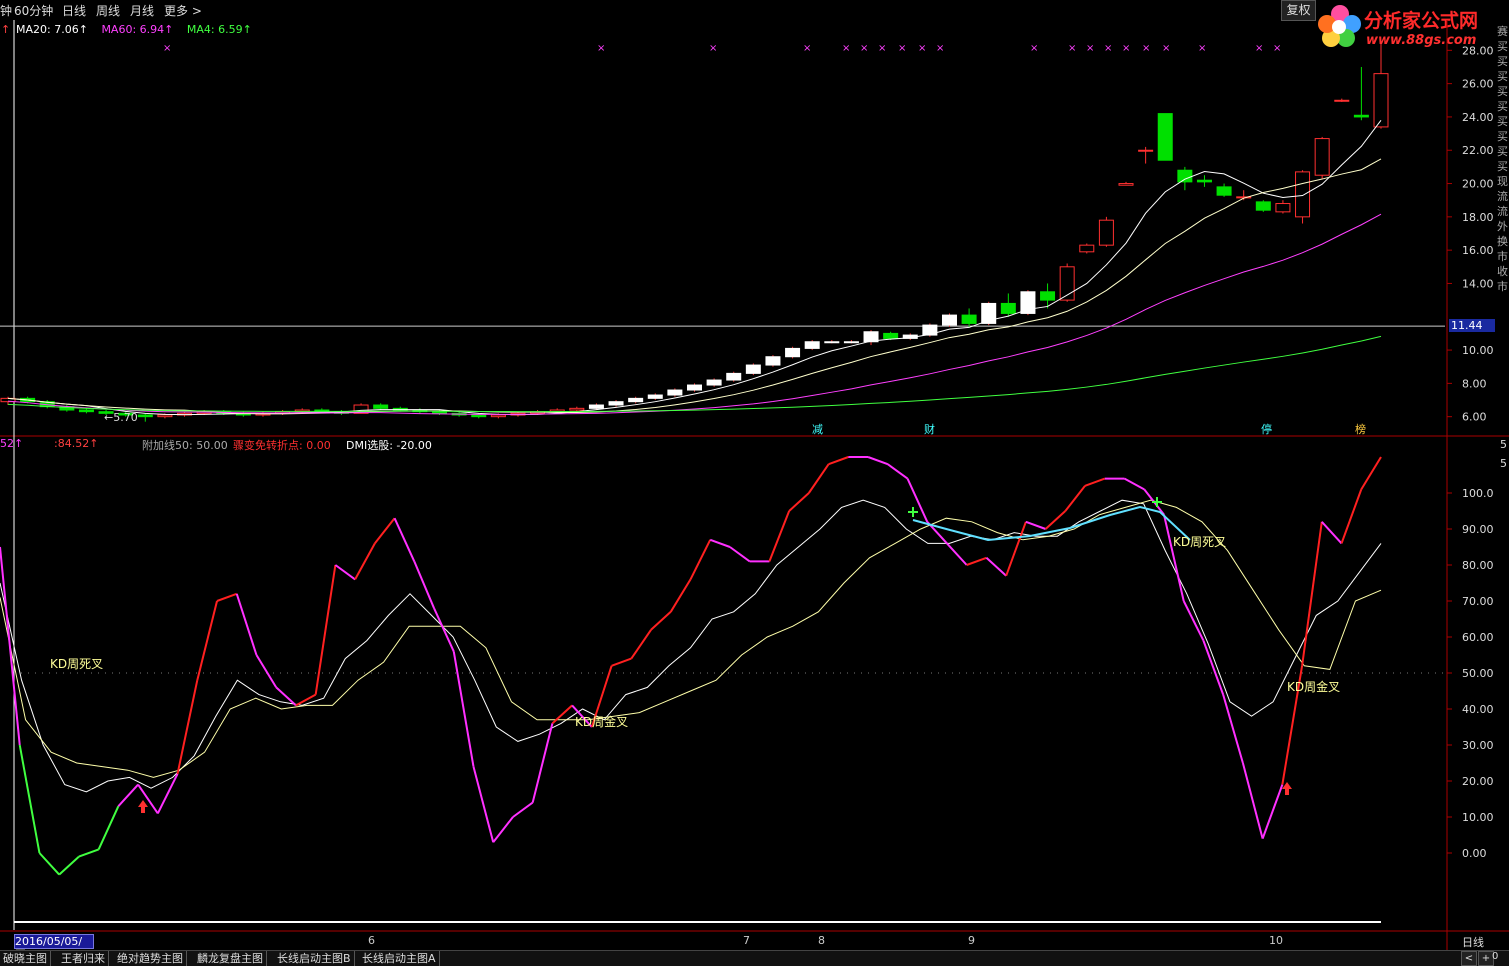 The image size is (1509, 966). Describe the element at coordinates (1478, 529) in the screenshot. I see `ind-axis-label: 90.00` at that location.